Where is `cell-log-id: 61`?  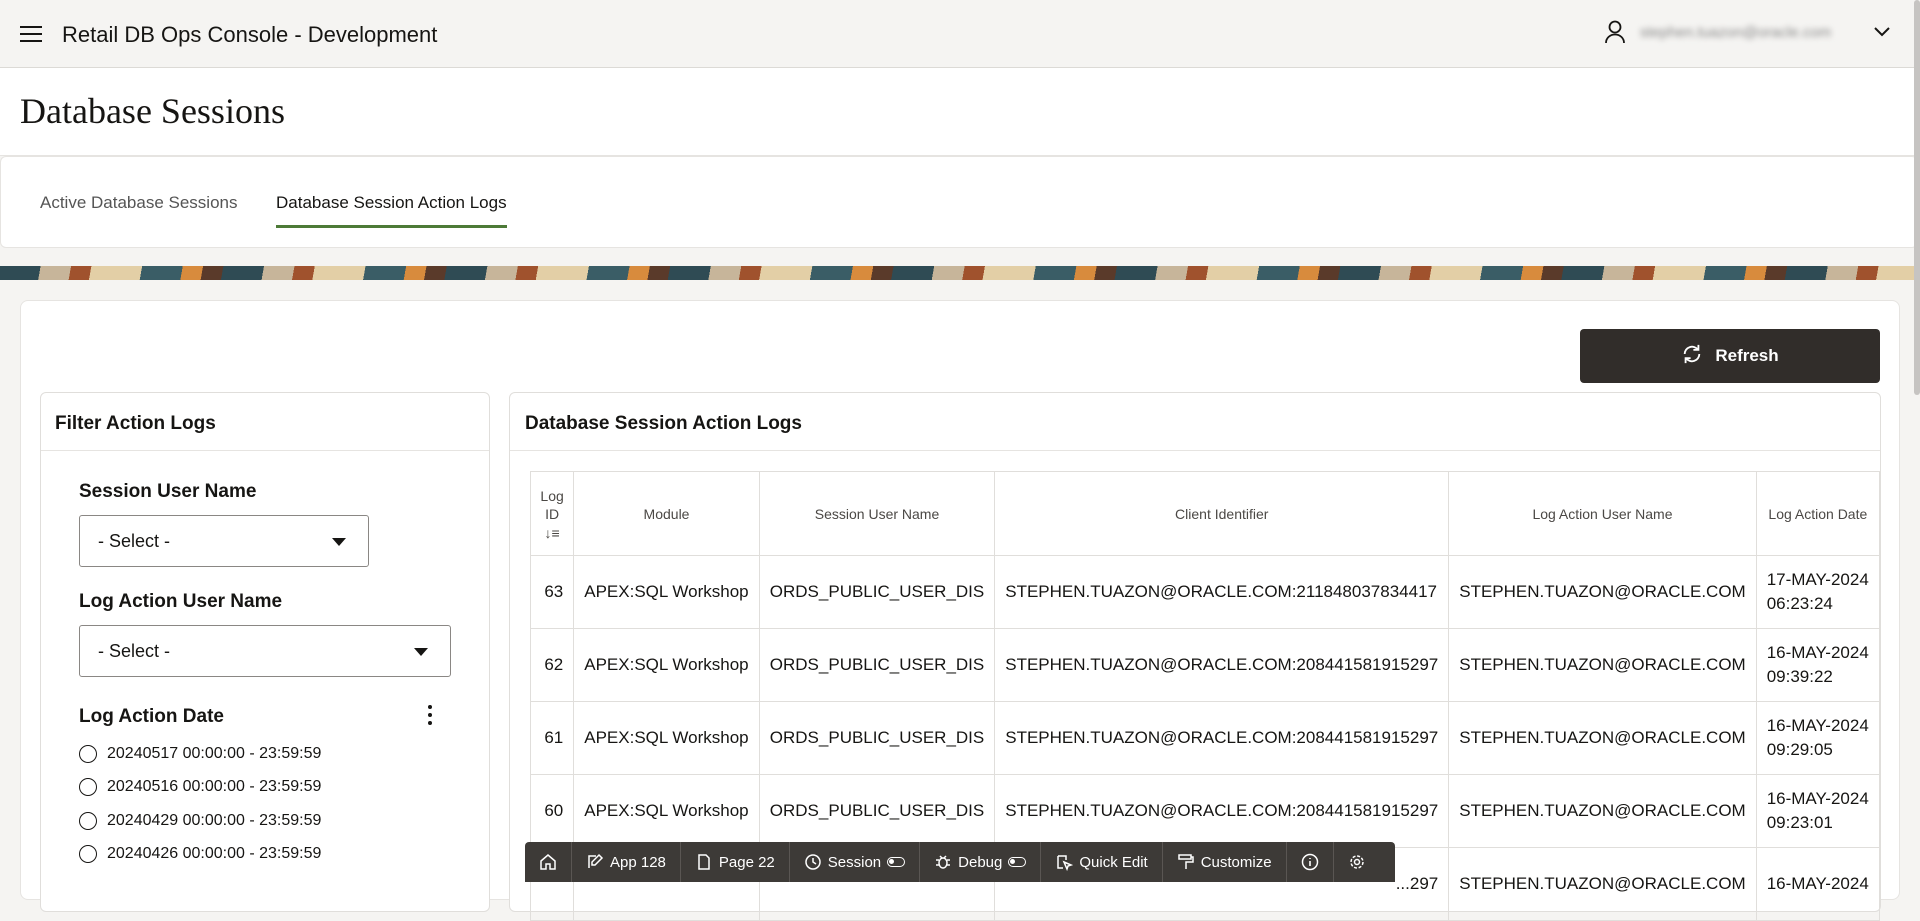
cell-log-id: 61 is located at coordinates (552, 738).